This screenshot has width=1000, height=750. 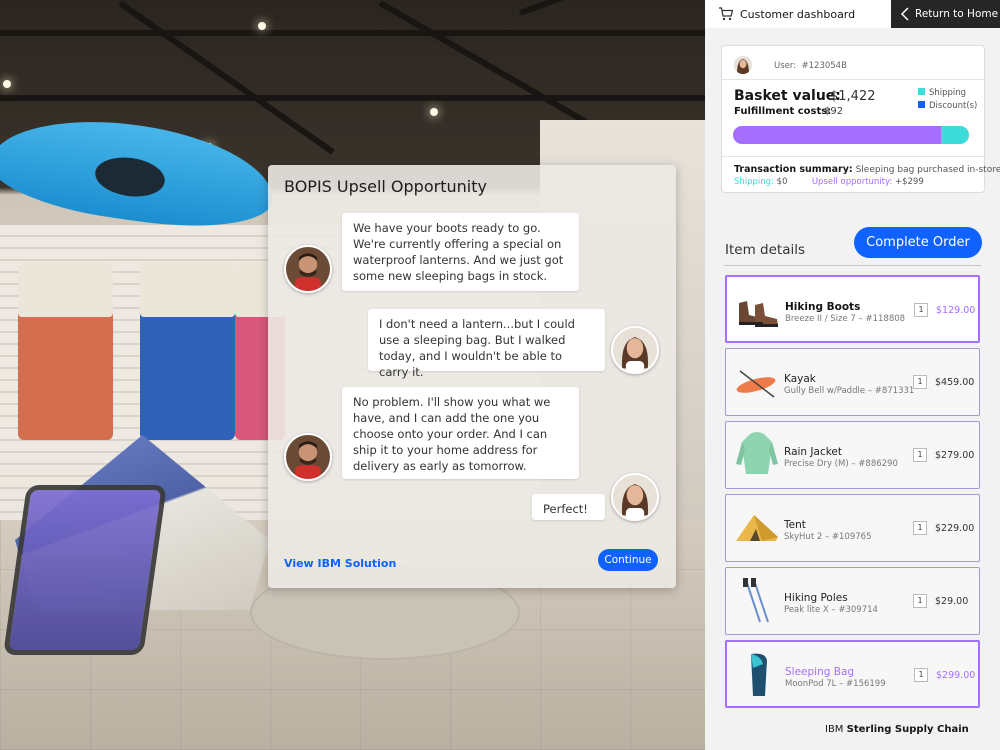 What do you see at coordinates (568, 507) in the screenshot?
I see `chat-message-4: Perfect!` at bounding box center [568, 507].